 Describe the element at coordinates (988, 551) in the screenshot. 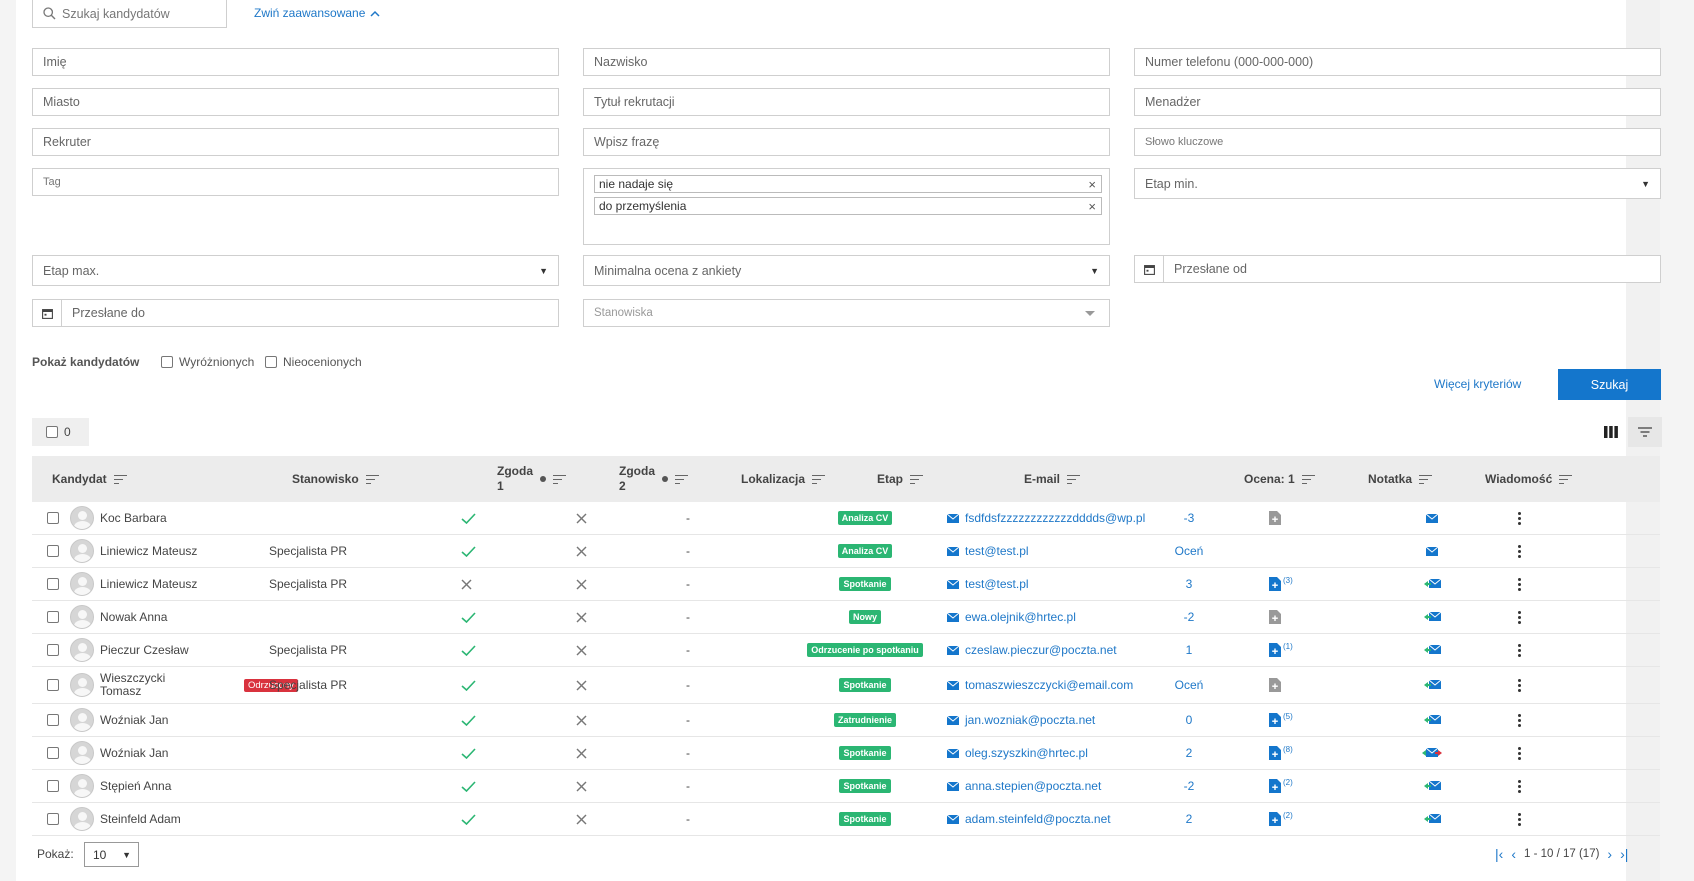

I see `email-link: test@test.pl` at that location.